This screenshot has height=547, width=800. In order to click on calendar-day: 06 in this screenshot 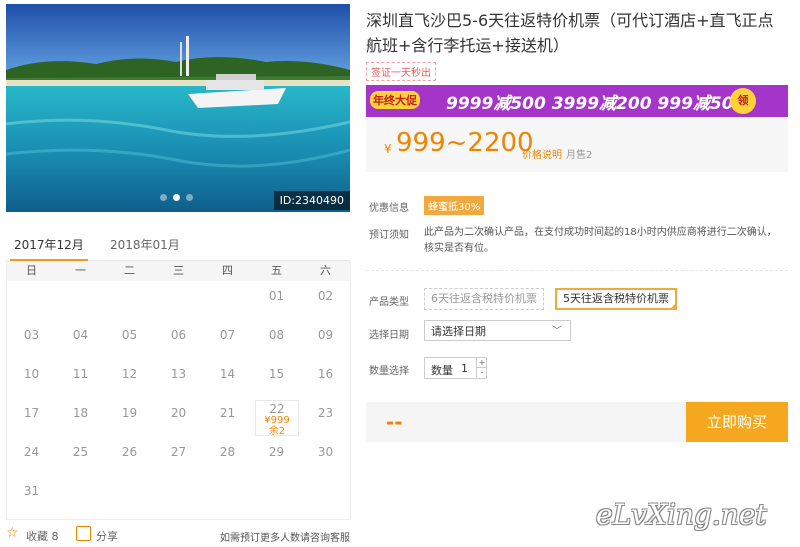, I will do `click(178, 341)`.